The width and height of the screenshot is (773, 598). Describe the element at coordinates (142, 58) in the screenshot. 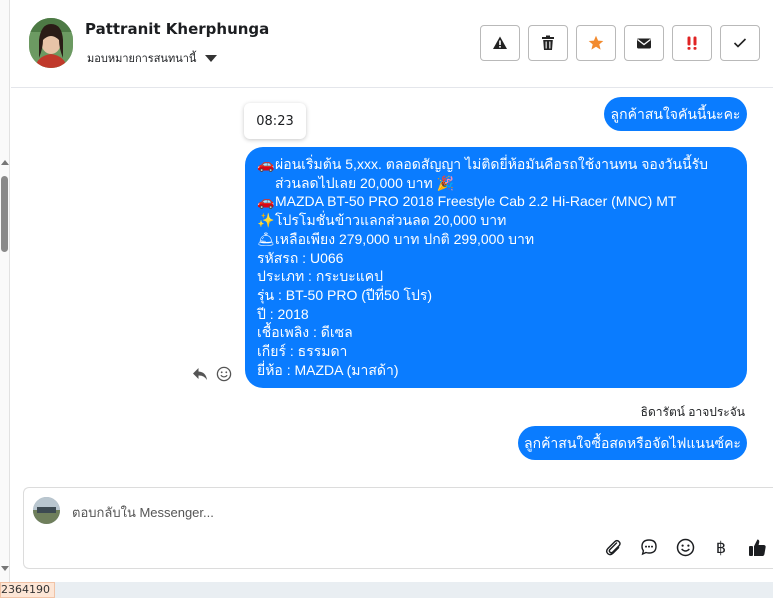

I see `assign-label: มอบหมายการสนทนานี้` at that location.